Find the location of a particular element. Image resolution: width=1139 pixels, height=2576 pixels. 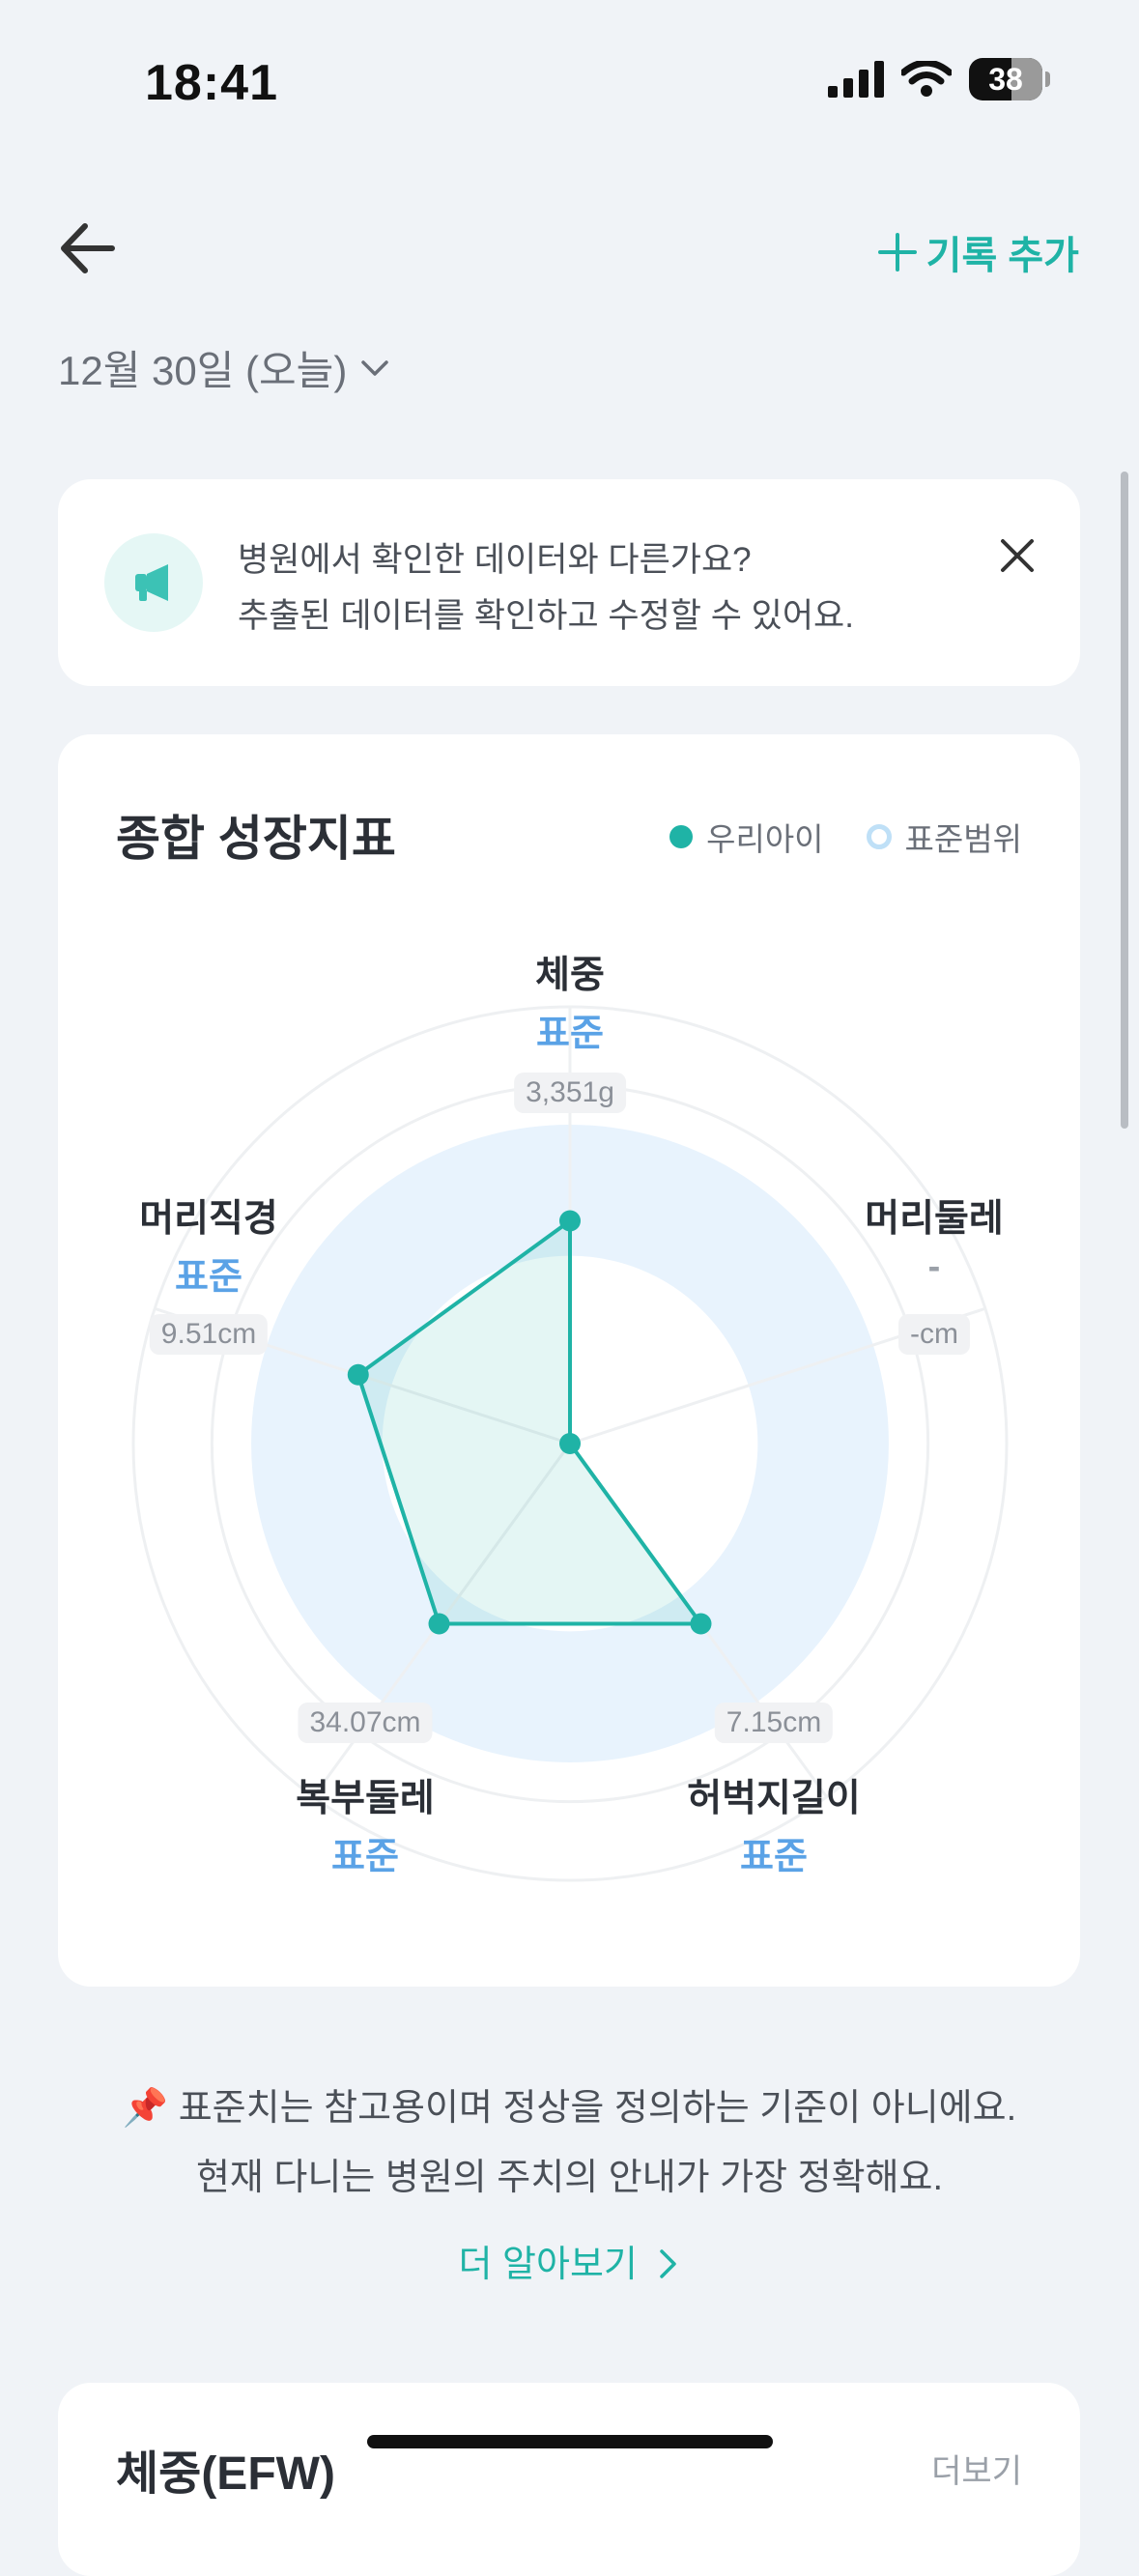

notice-line-1: 병원에서 확인한 데이터와 다른가요? is located at coordinates (495, 560).